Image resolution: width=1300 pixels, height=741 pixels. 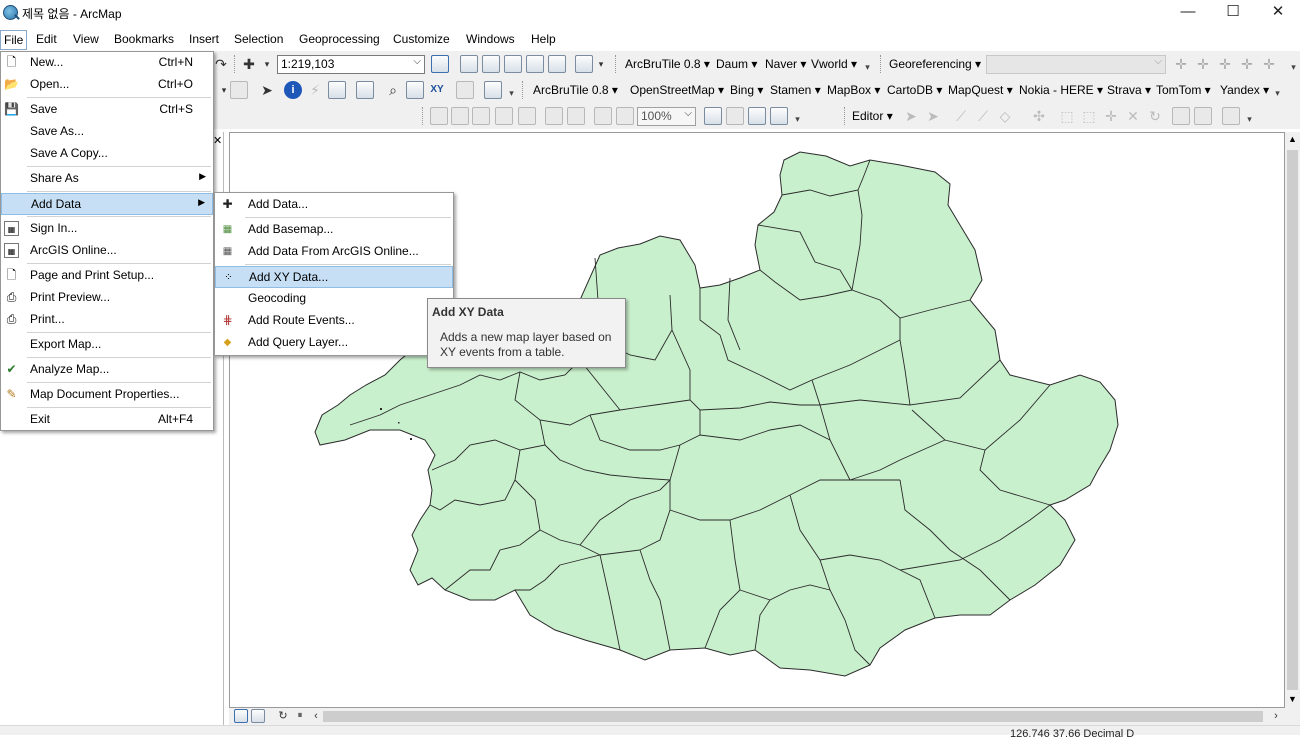 What do you see at coordinates (415, 90) in the screenshot?
I see `find-route-icon` at bounding box center [415, 90].